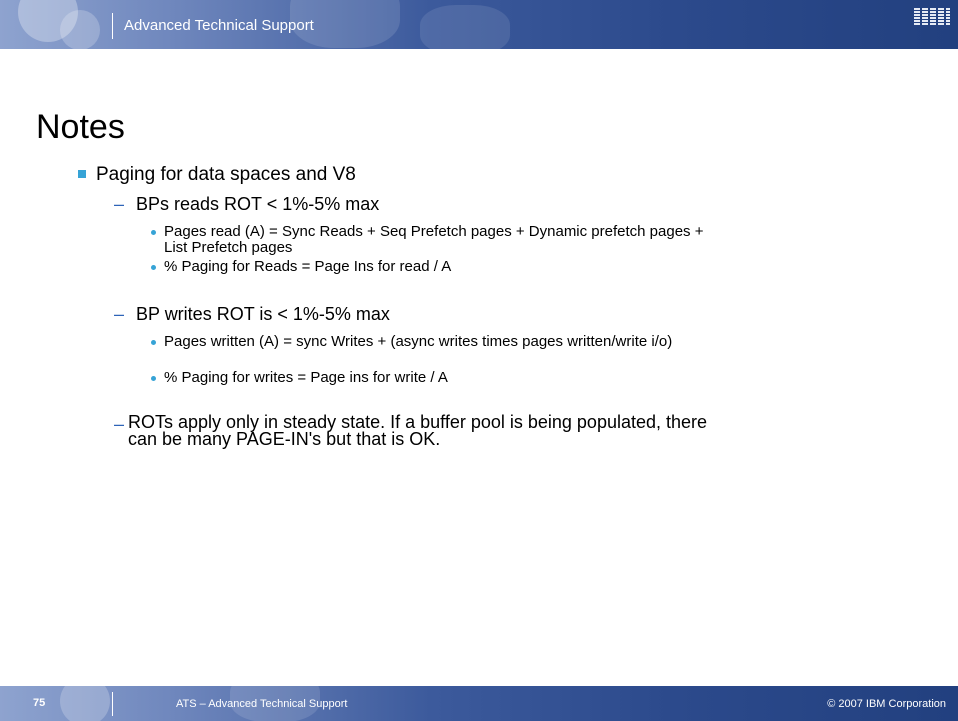 The height and width of the screenshot is (721, 958). I want to click on reads-heading: BPs reads ROT < 1%-5% max, so click(258, 204).